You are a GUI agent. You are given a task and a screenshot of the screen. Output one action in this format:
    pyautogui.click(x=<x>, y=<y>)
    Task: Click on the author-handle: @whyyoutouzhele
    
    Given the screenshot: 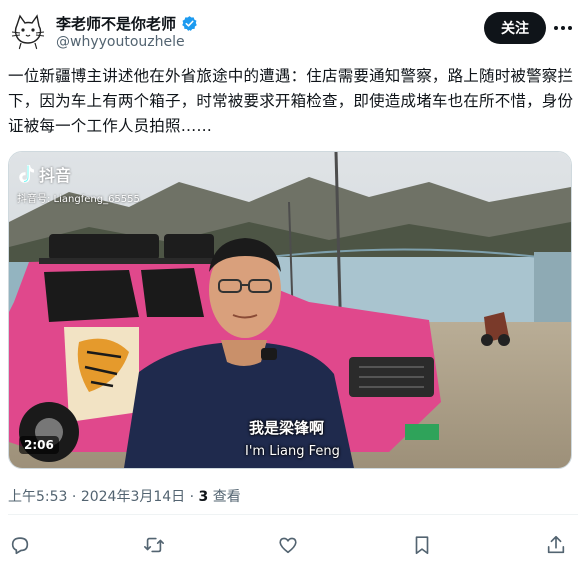 What is the action you would take?
    pyautogui.click(x=120, y=42)
    